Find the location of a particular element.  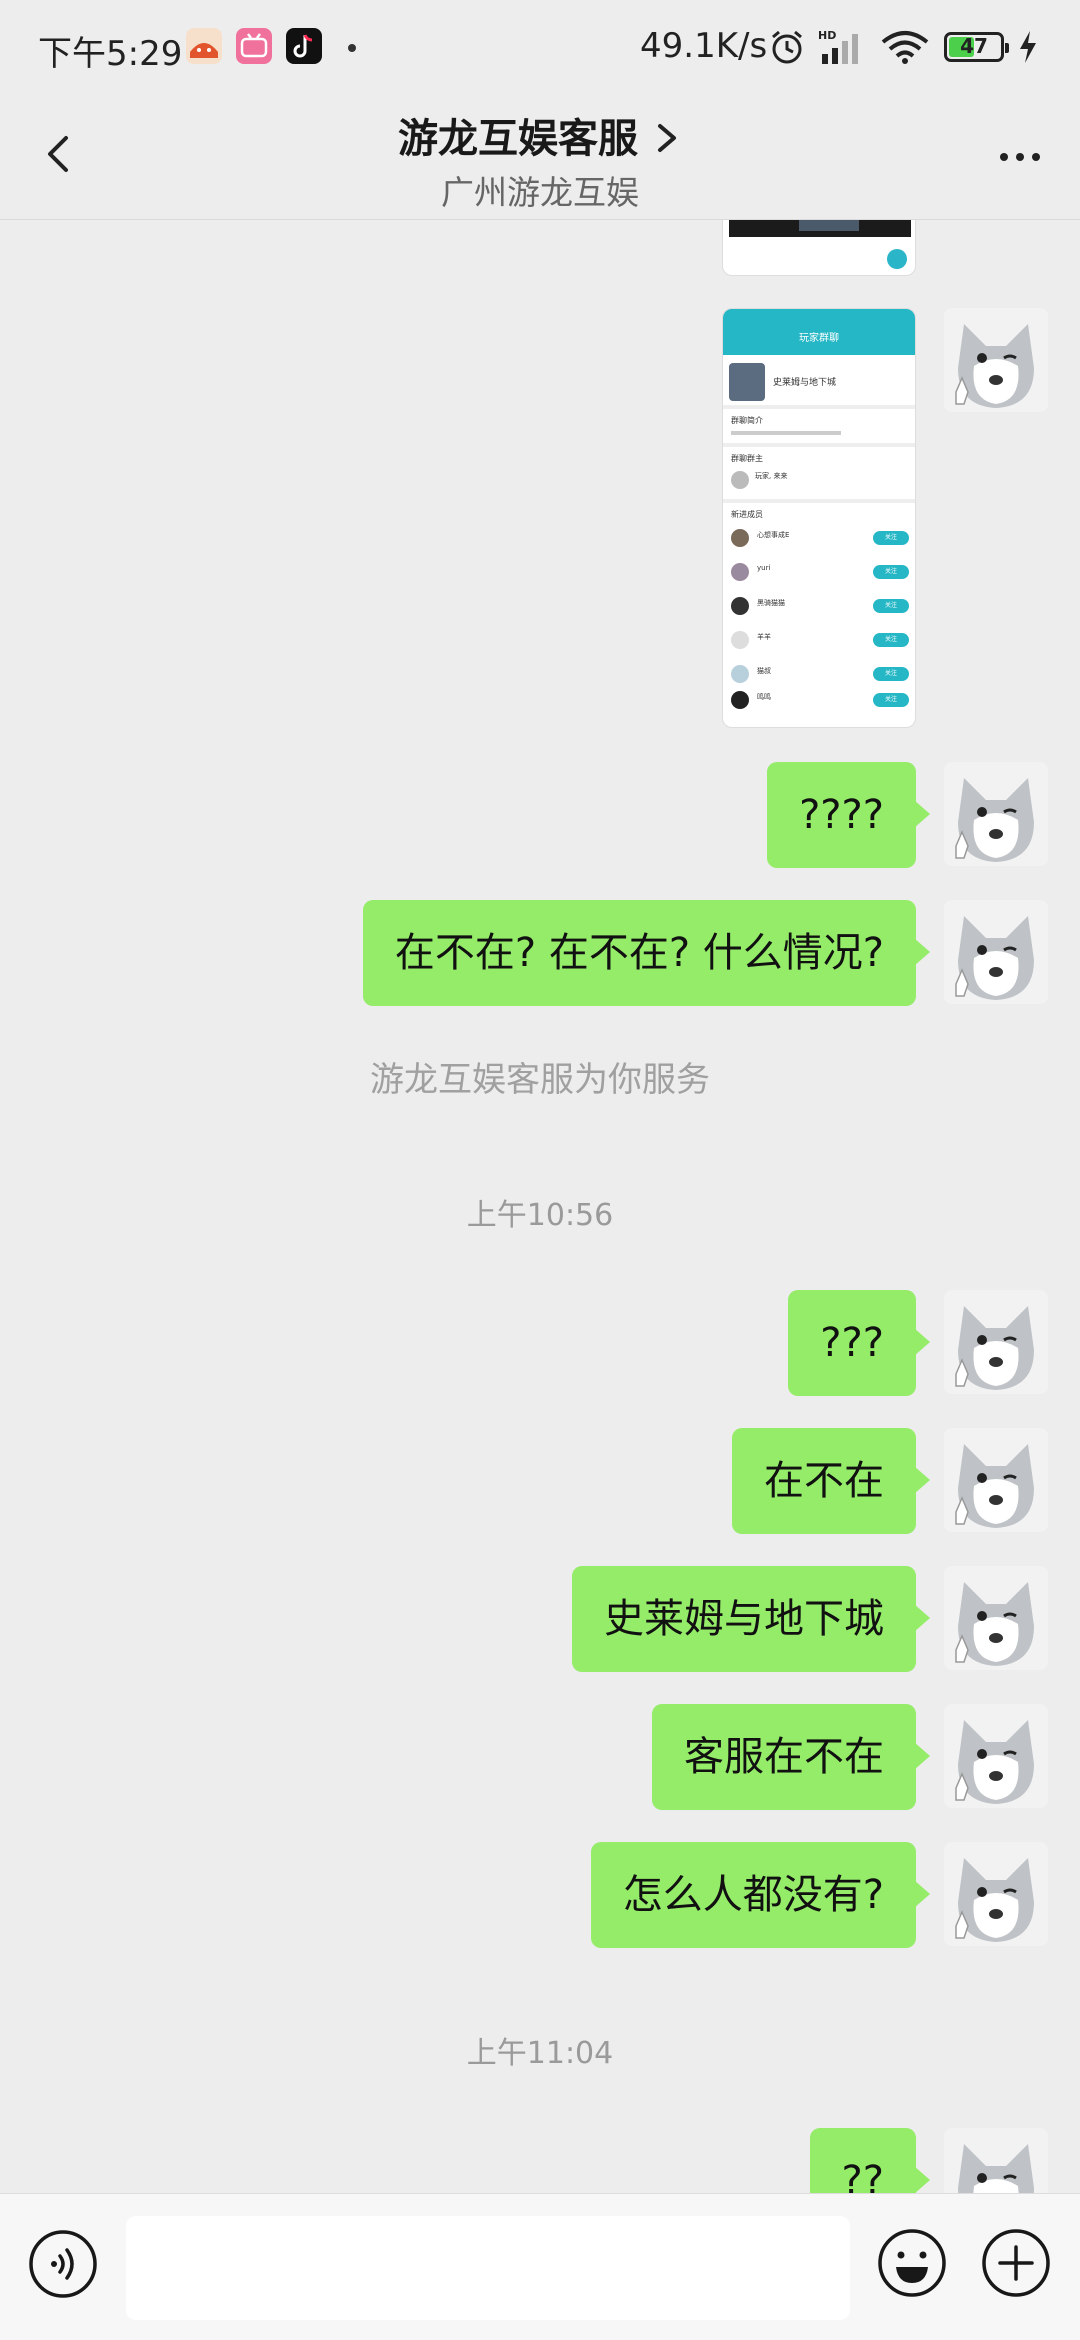

chat-title-area: 游龙互娱客服 is located at coordinates (540, 135).